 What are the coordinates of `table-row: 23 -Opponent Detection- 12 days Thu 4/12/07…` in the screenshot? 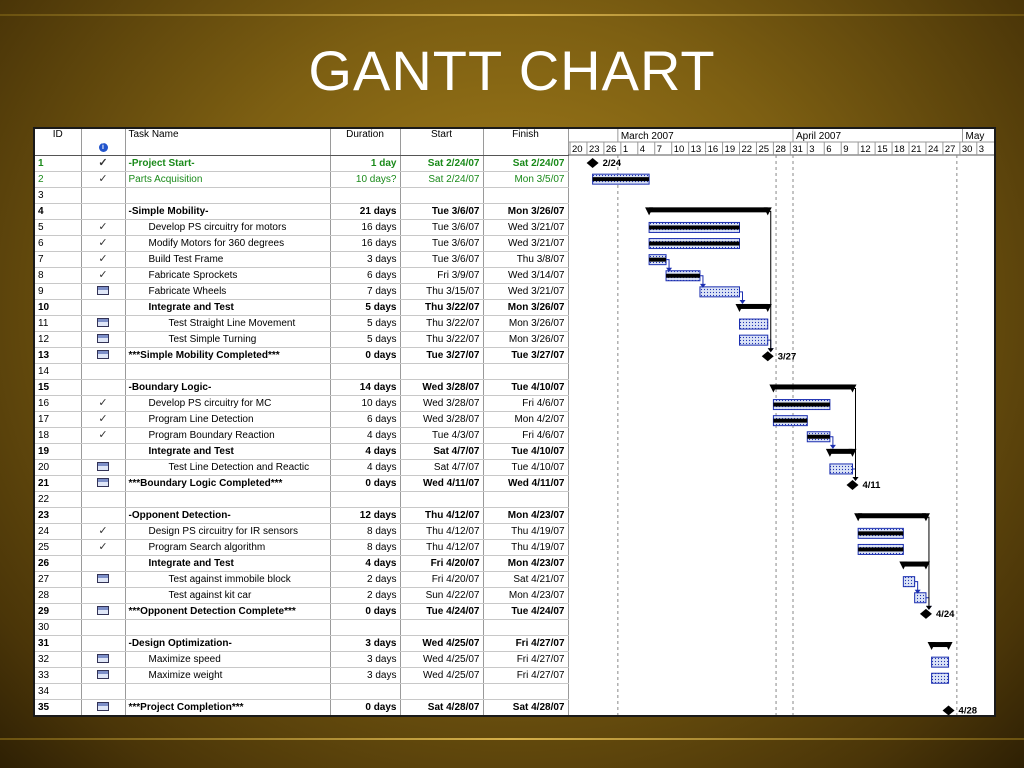 It's located at (302, 515).